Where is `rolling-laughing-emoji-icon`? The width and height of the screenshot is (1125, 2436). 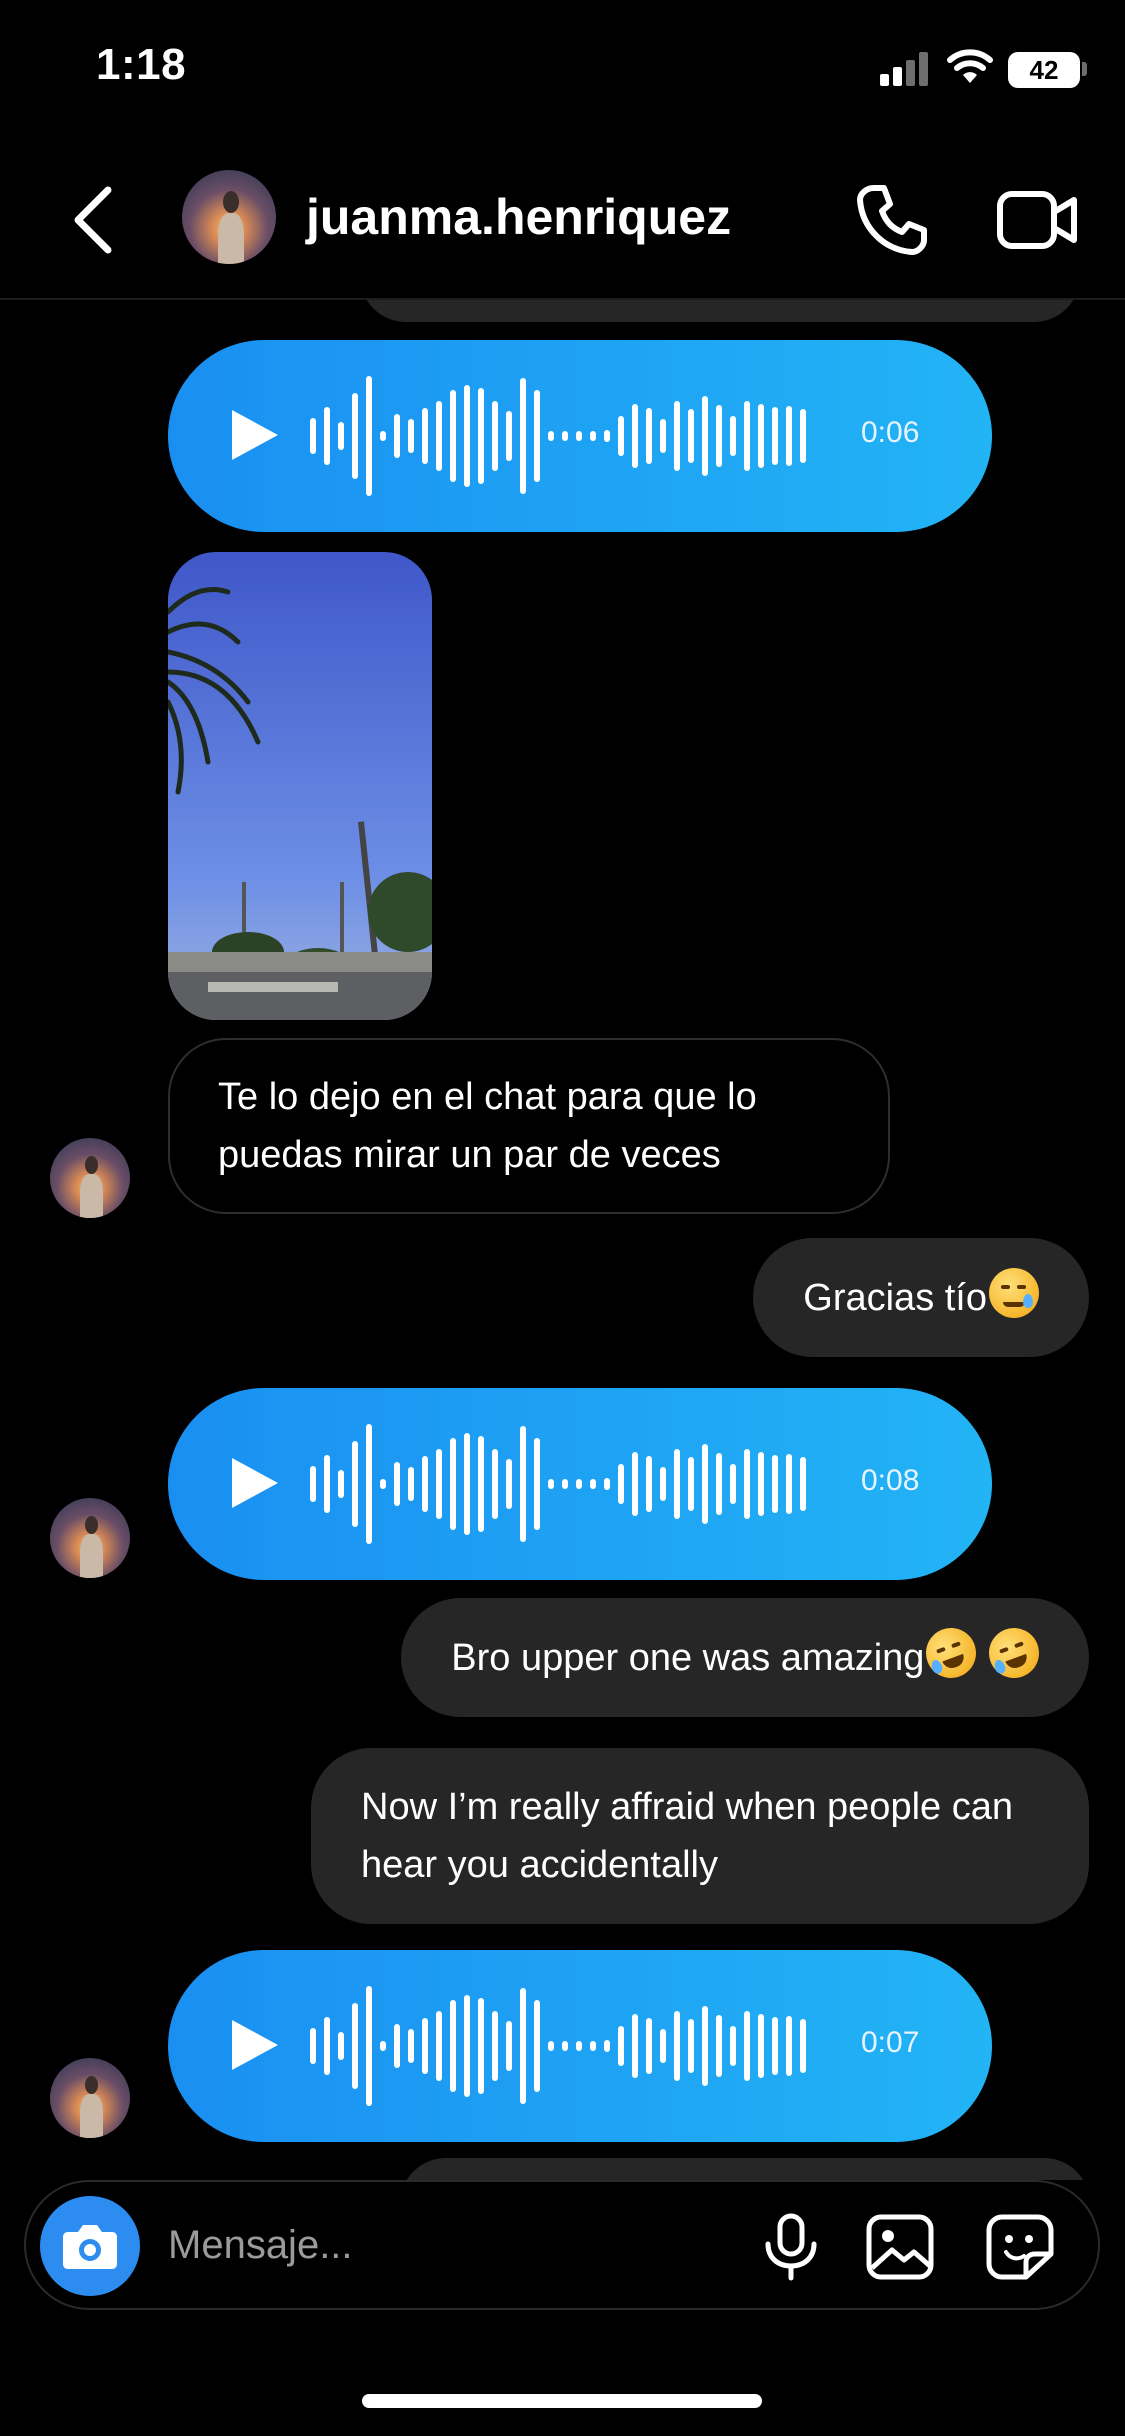
rolling-laughing-emoji-icon is located at coordinates (1014, 1653).